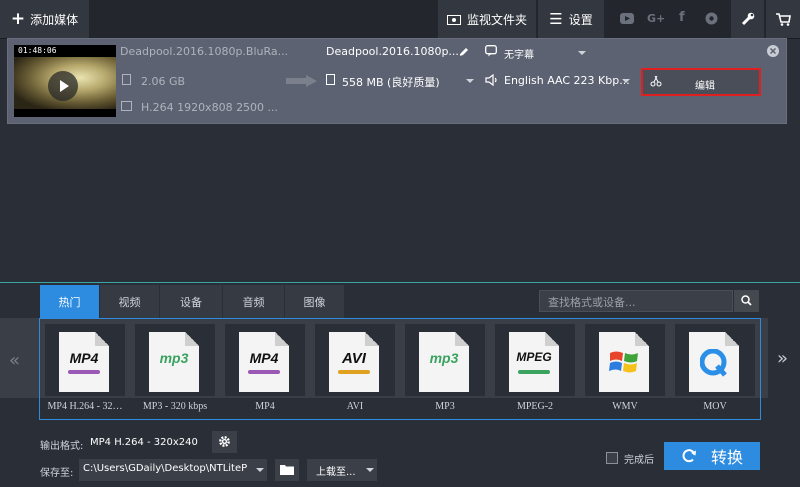 Image resolution: width=800 pixels, height=487 pixels. I want to click on after-done-checkbox, so click(612, 458).